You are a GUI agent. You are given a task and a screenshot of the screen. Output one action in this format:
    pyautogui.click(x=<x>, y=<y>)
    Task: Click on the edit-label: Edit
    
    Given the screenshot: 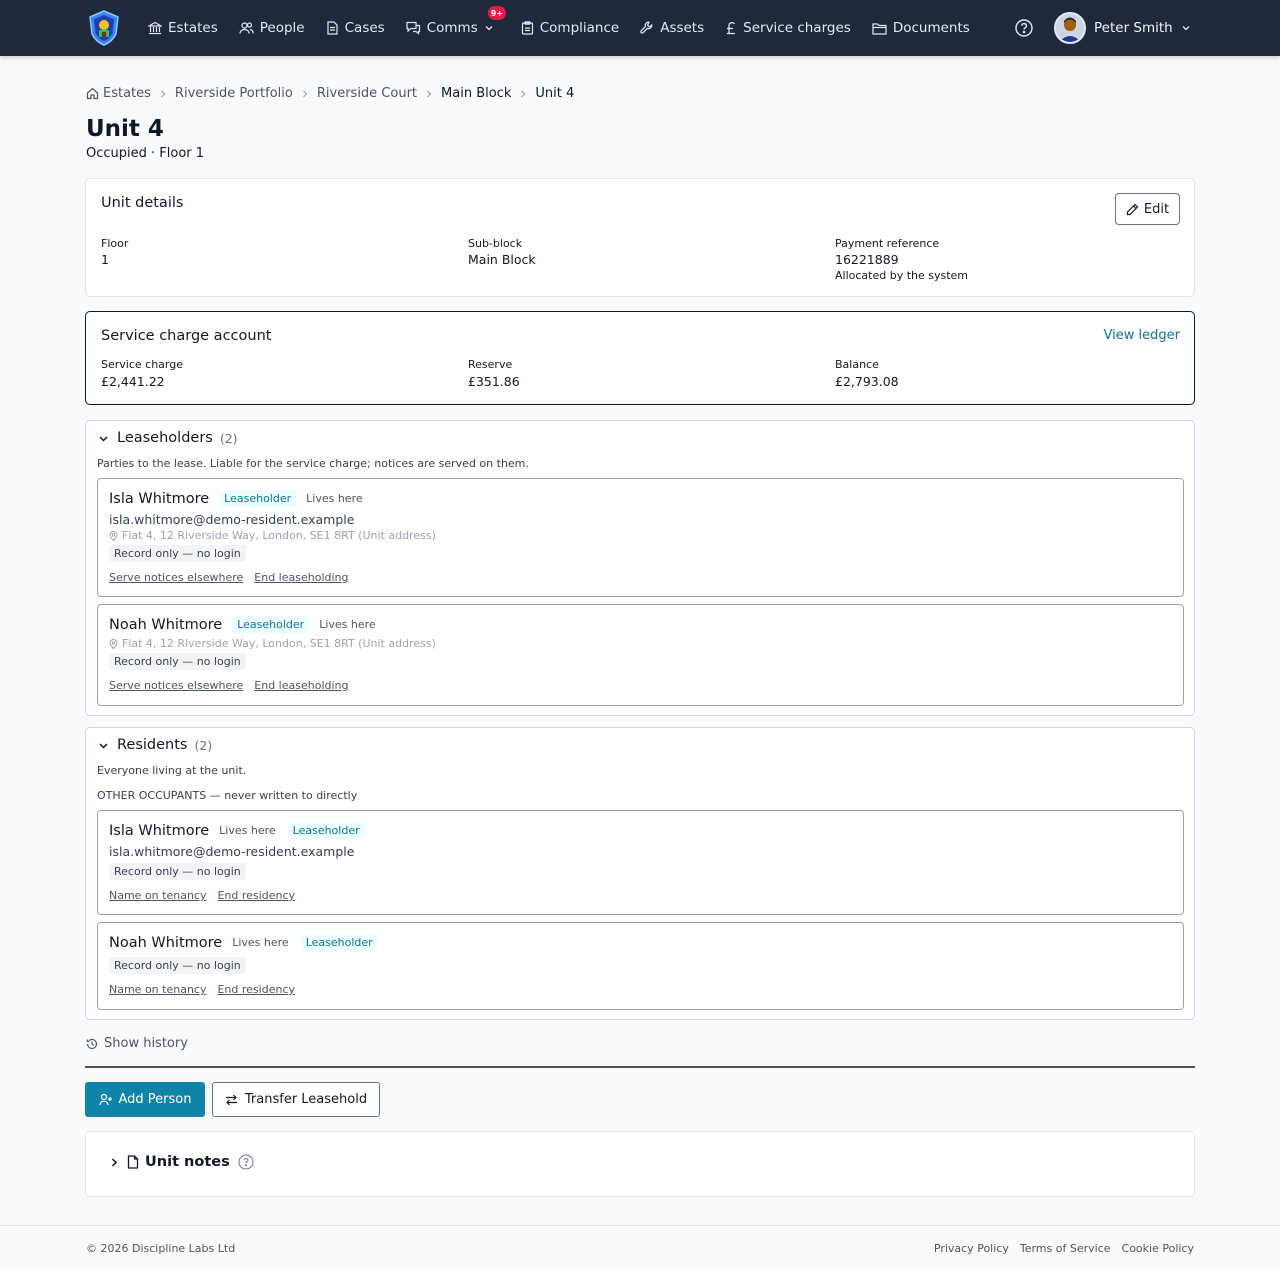 What is the action you would take?
    pyautogui.click(x=1156, y=209)
    